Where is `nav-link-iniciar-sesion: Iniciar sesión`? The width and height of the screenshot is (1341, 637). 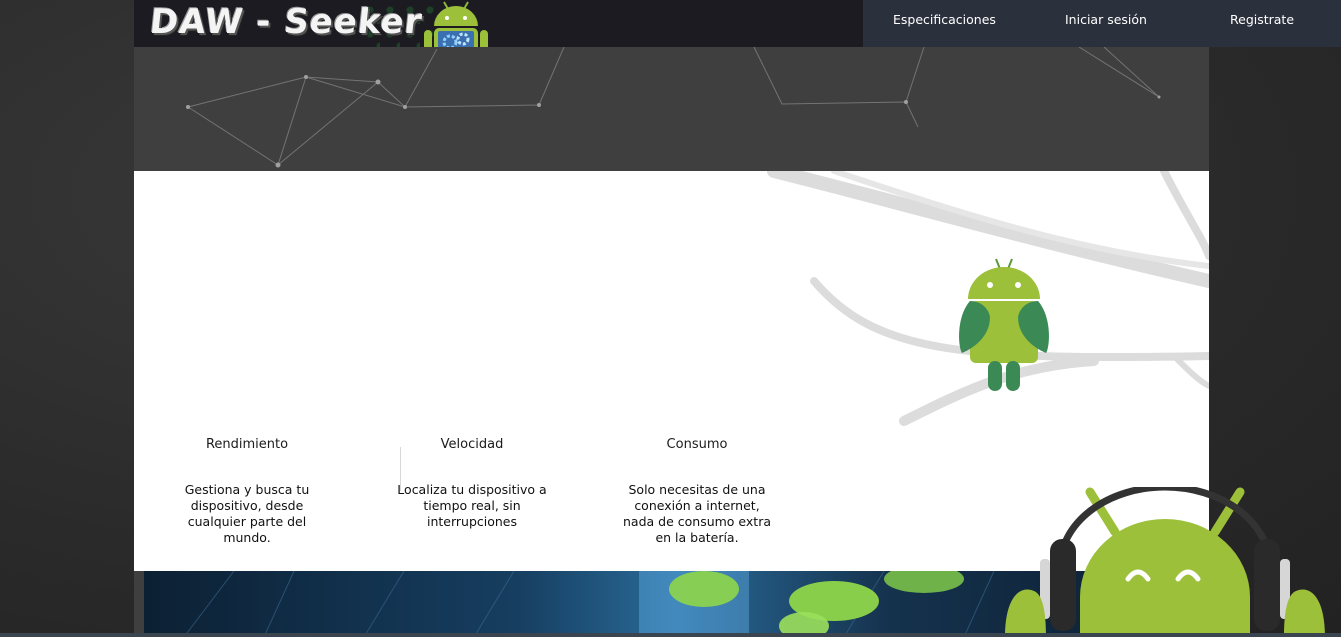 nav-link-iniciar-sesion: Iniciar sesión is located at coordinates (1106, 19).